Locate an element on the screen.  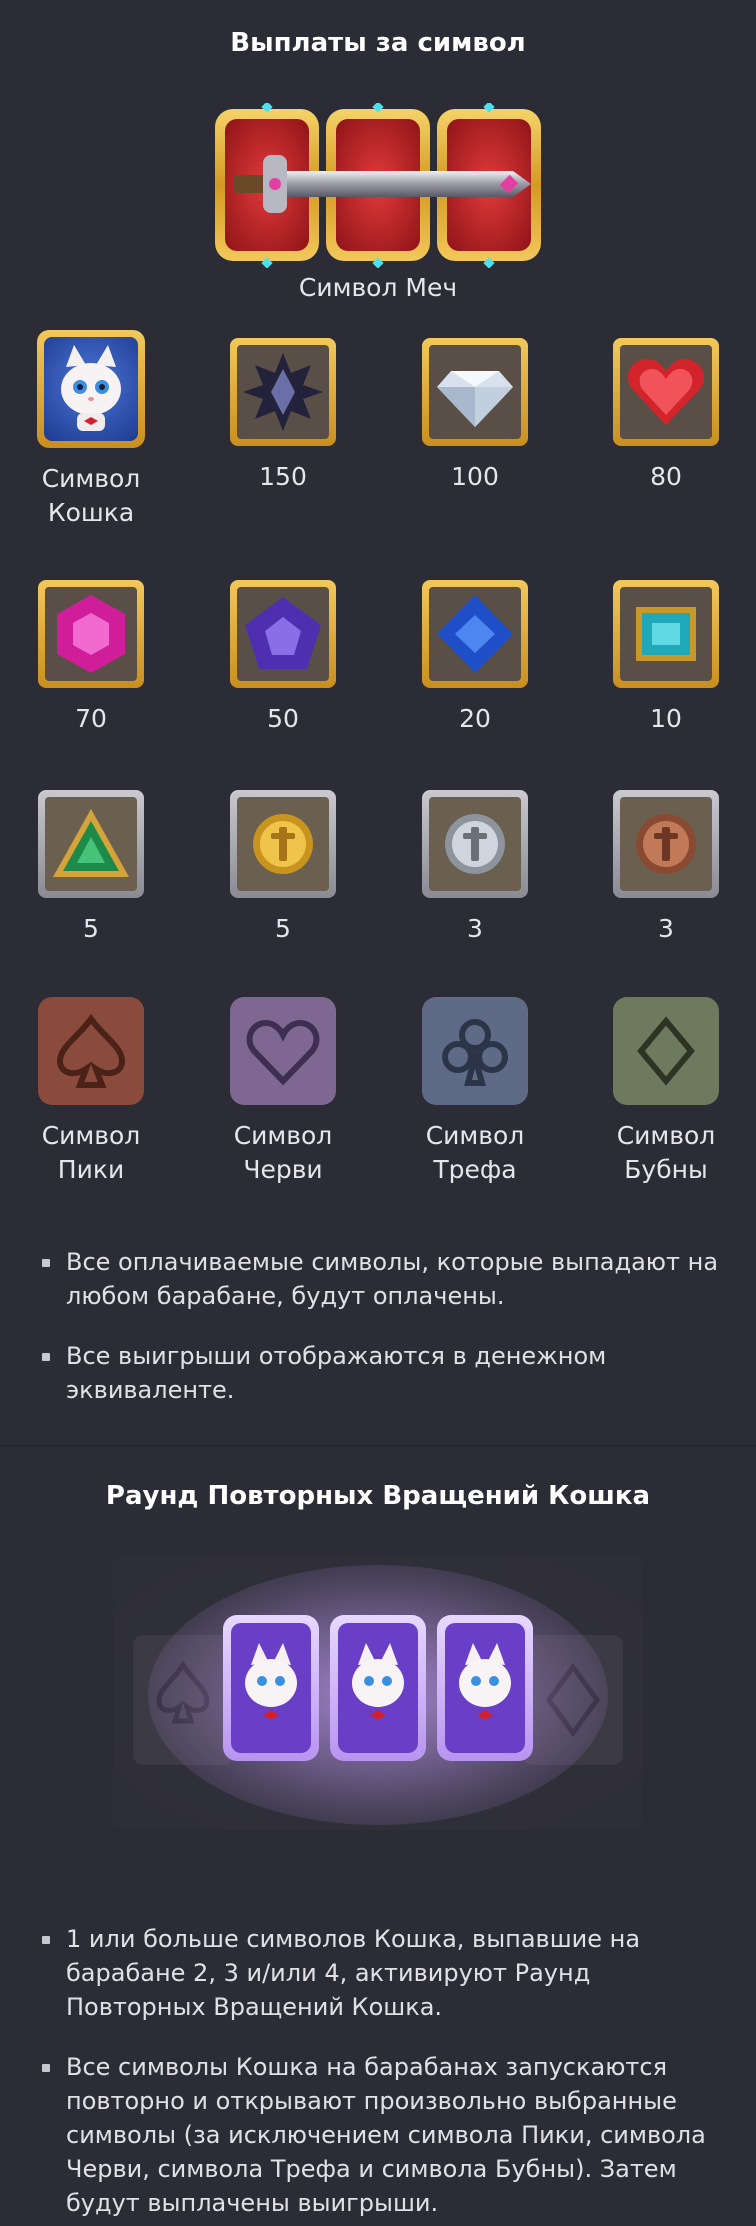
paytable-item-spade: Символ Пики is located at coordinates (91, 1092).